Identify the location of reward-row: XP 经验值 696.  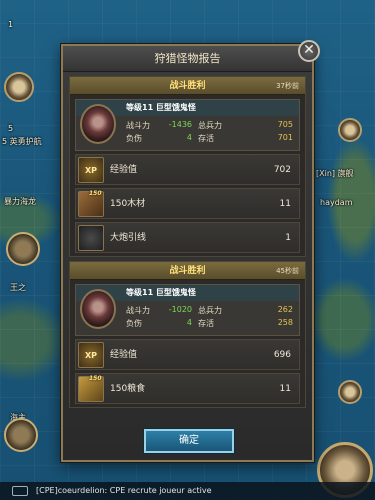
(187, 354).